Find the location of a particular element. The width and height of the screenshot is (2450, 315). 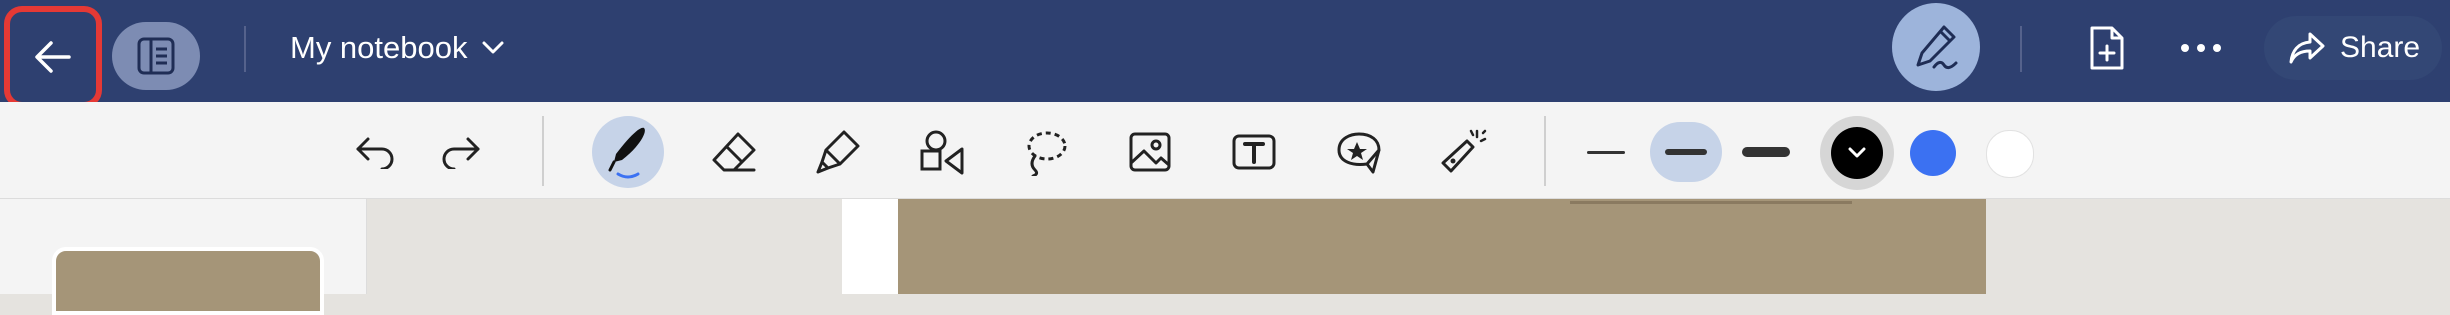

eraser-tool is located at coordinates (734, 152).